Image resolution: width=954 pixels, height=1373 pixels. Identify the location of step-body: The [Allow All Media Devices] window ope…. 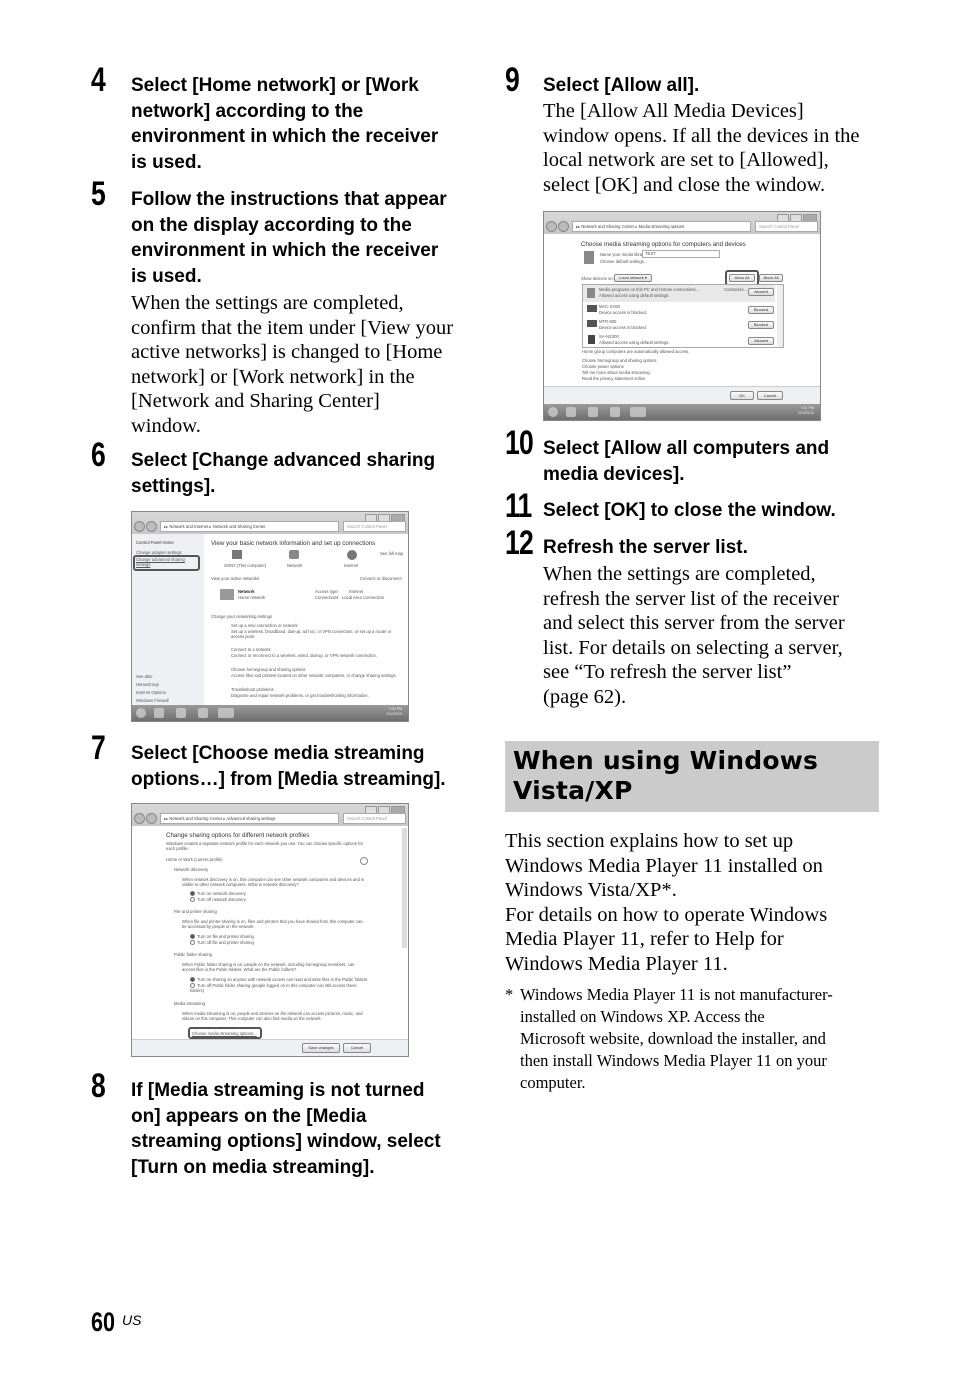
(701, 148).